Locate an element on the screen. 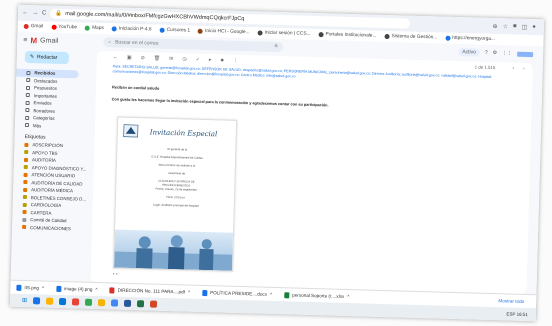  gmail-logo-text: Gmail is located at coordinates (49, 40).